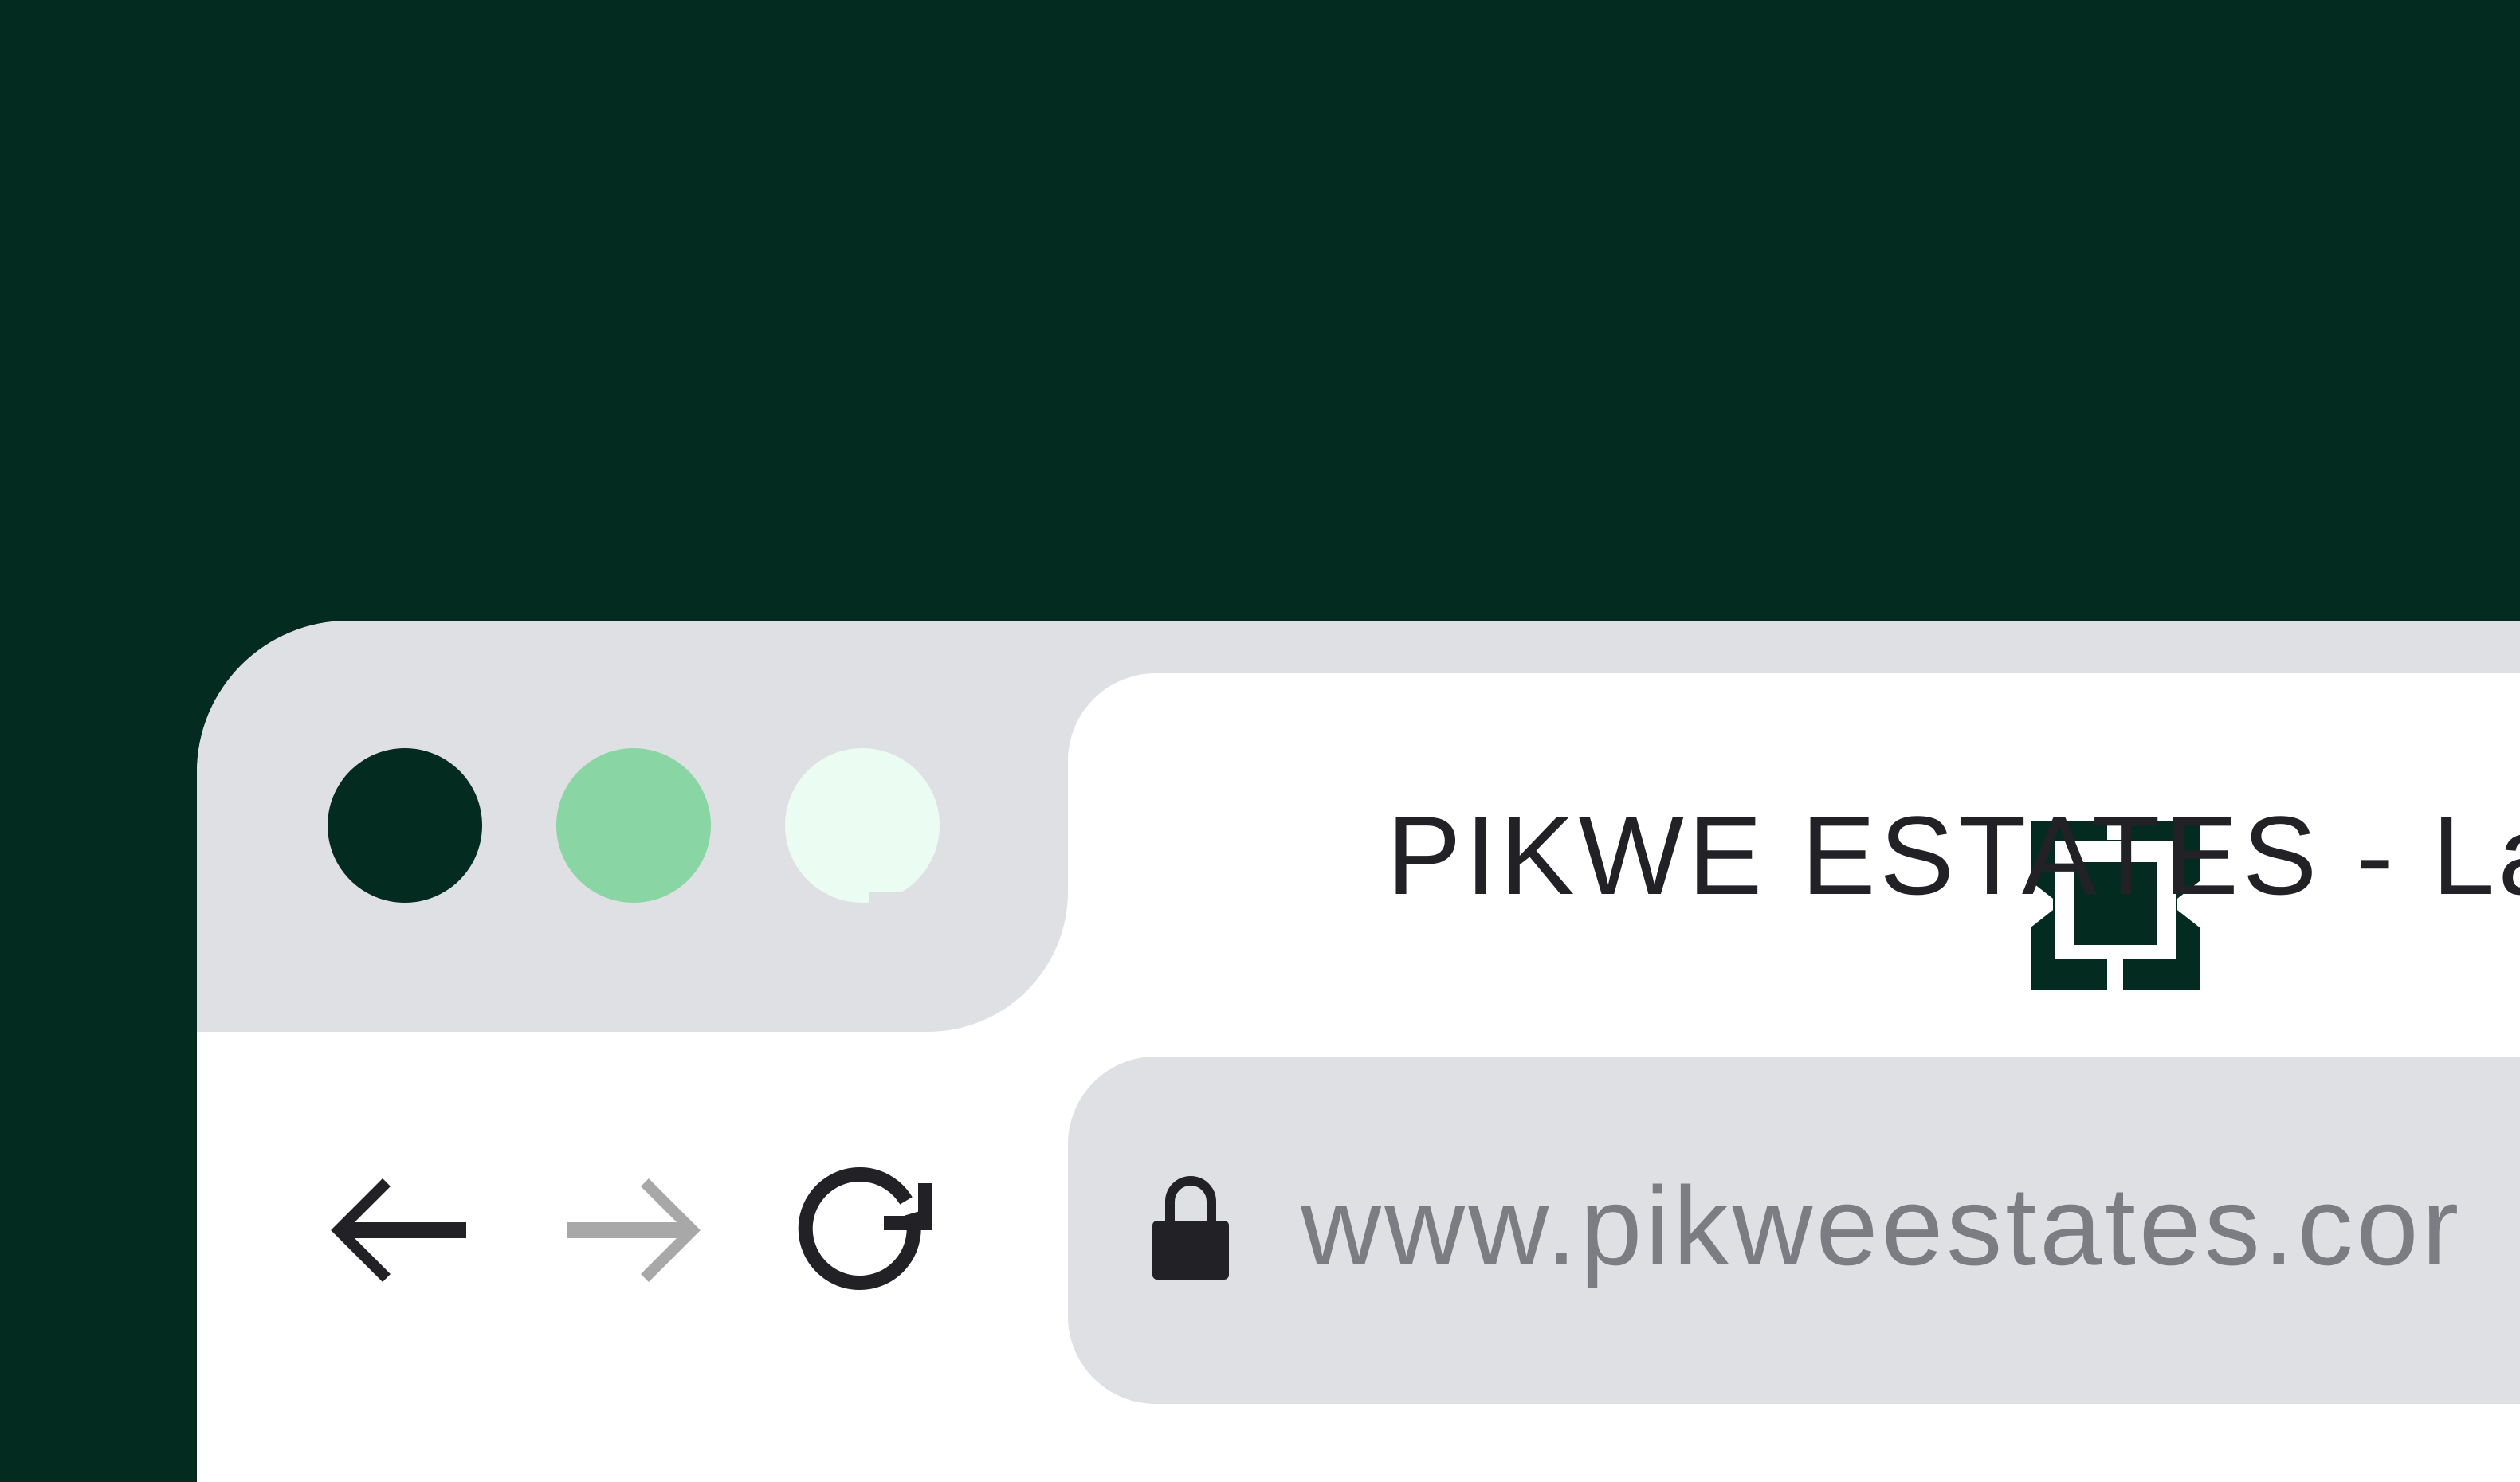 The image size is (2520, 1482). I want to click on close-window-button, so click(405, 826).